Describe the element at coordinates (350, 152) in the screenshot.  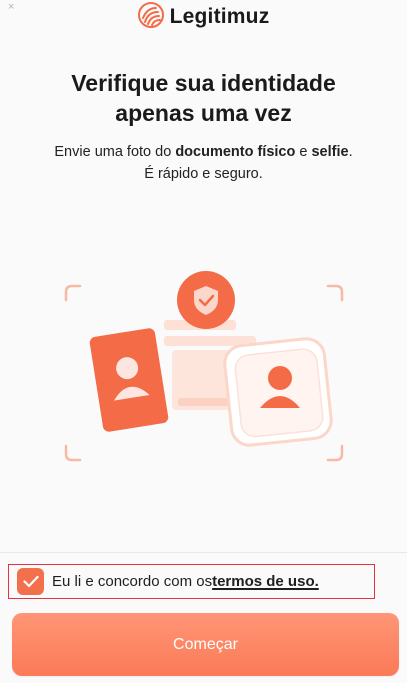
I see `subtitle-text: .` at that location.